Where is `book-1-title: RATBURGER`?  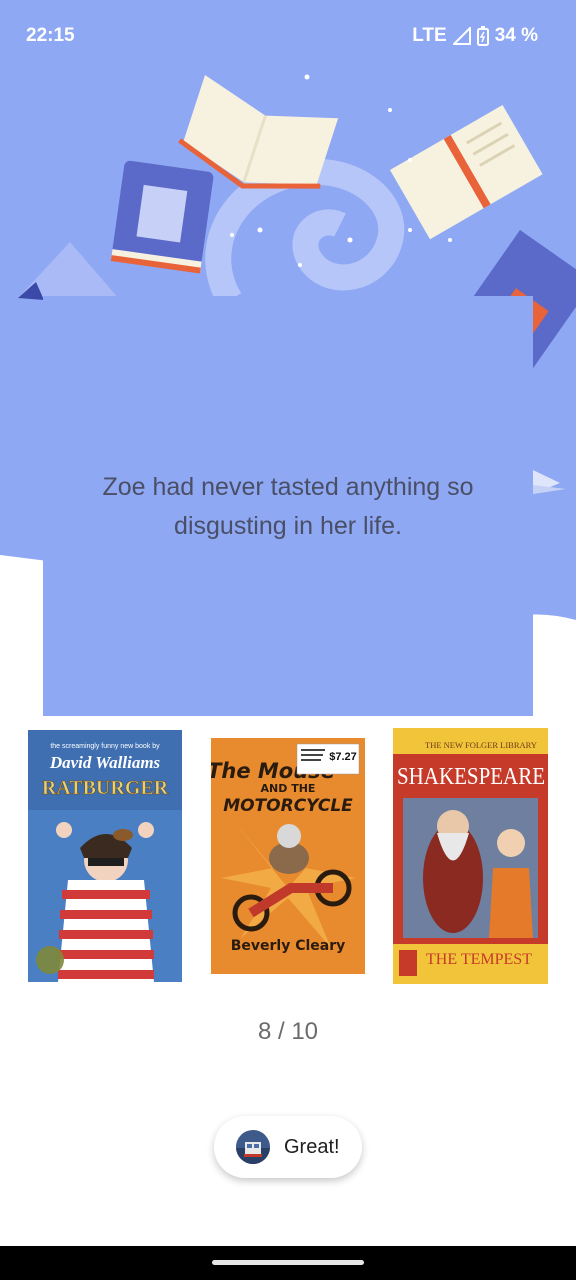
book-1-title: RATBURGER is located at coordinates (105, 788).